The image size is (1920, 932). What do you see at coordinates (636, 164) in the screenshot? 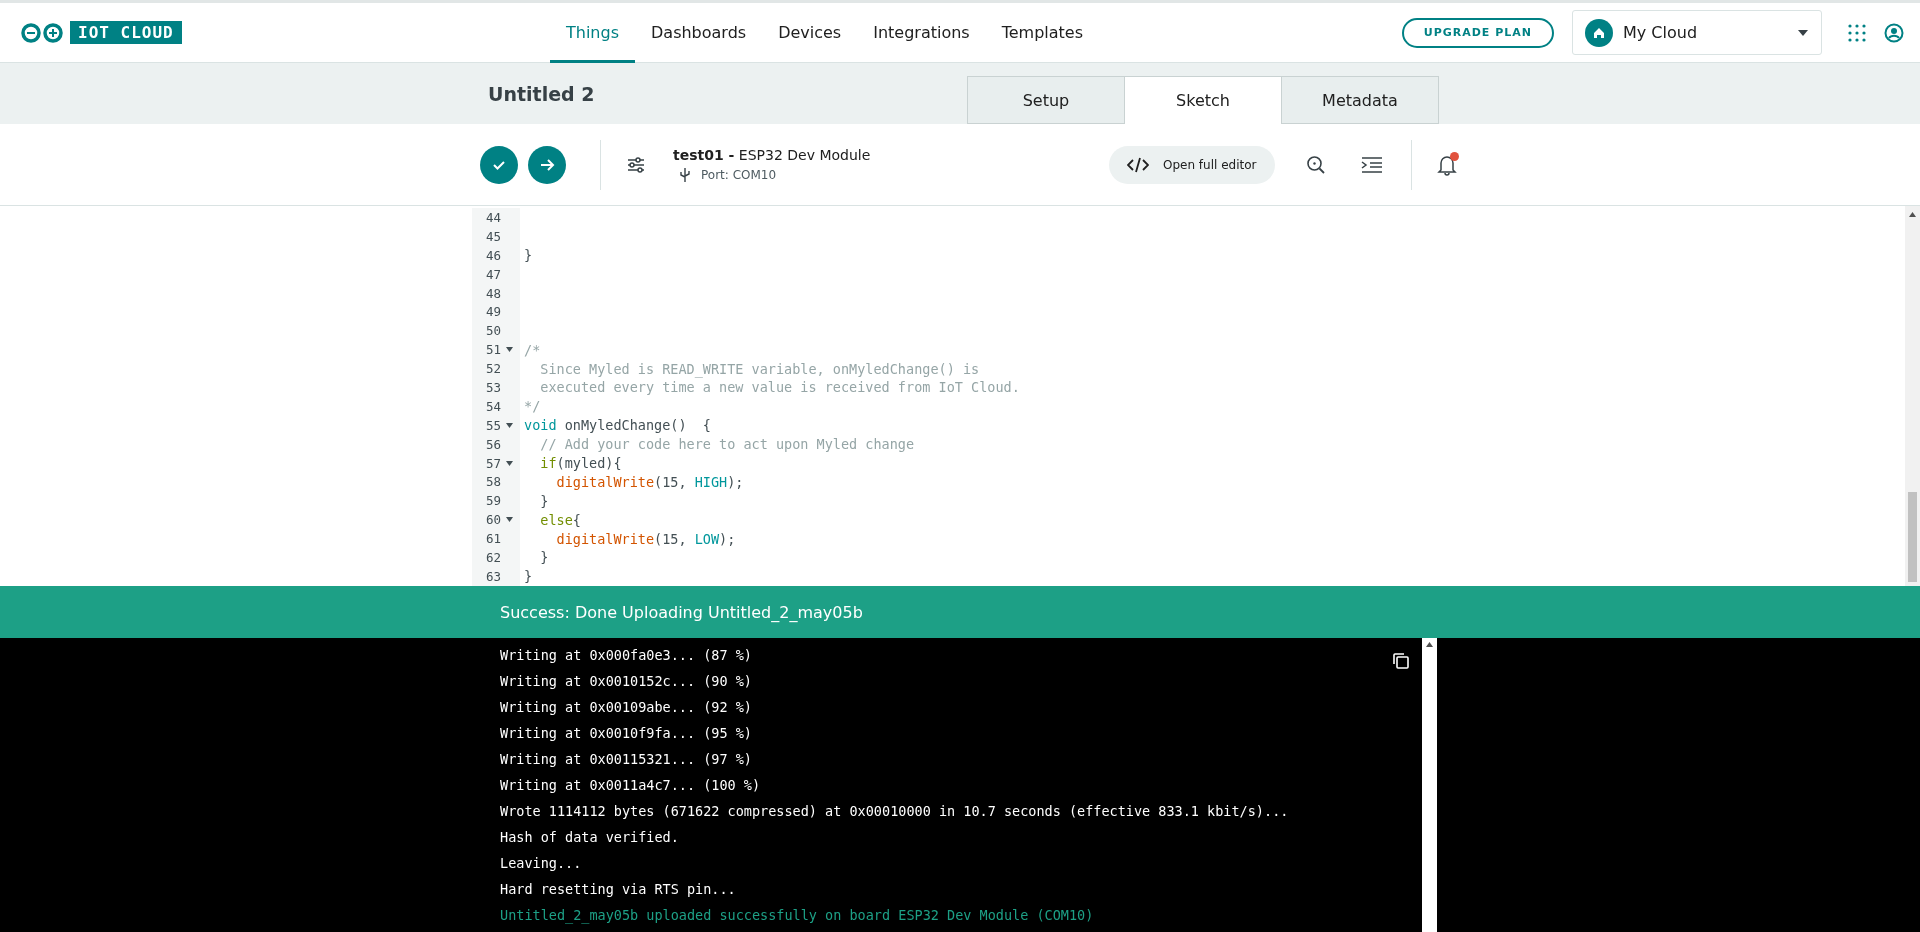
I see `sliders-icon` at bounding box center [636, 164].